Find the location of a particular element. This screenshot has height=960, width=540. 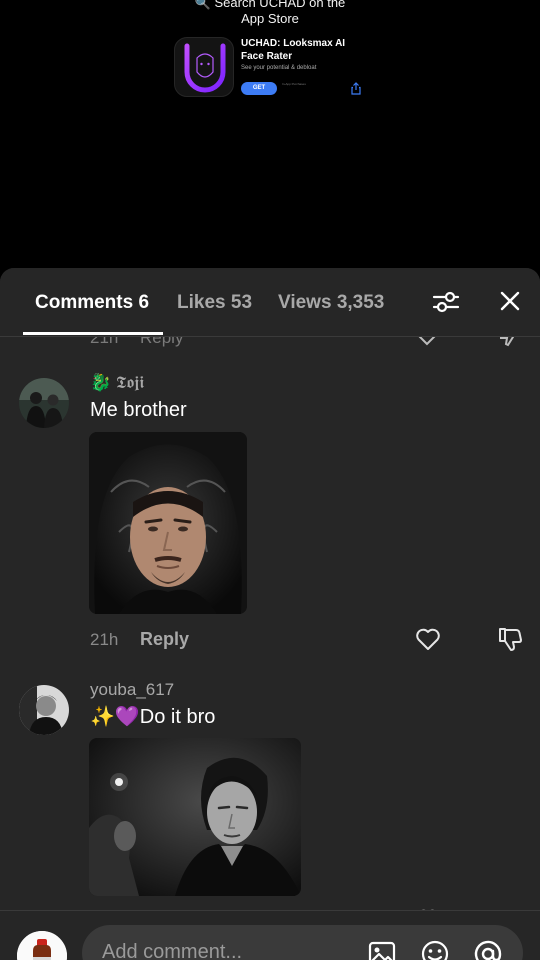

app-title-2: Face Rater is located at coordinates (267, 56).